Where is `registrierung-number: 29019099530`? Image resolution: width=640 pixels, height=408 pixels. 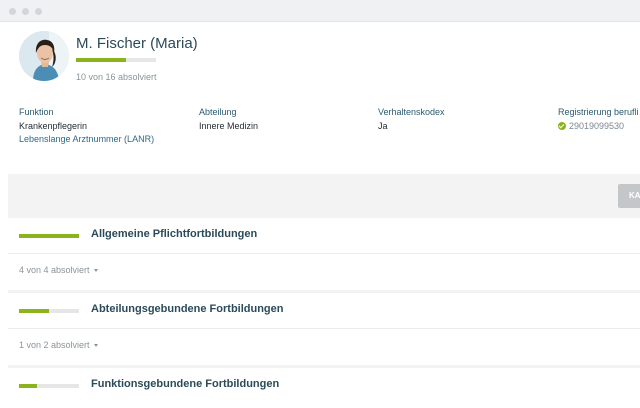 registrierung-number: 29019099530 is located at coordinates (597, 126).